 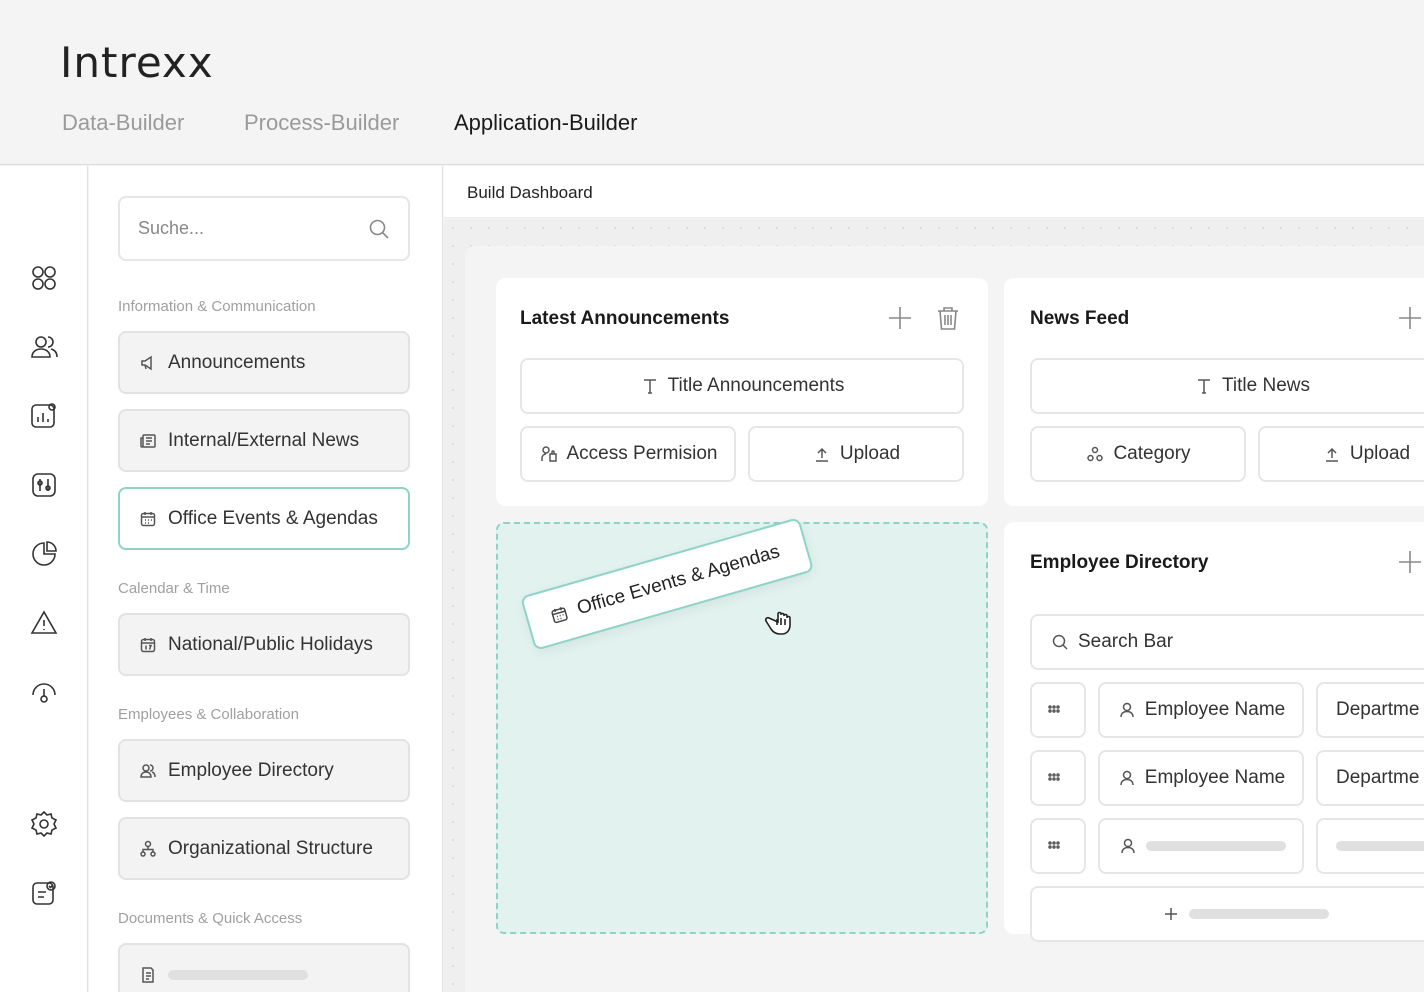 What do you see at coordinates (1266, 385) in the screenshot?
I see `field-label: Title News` at bounding box center [1266, 385].